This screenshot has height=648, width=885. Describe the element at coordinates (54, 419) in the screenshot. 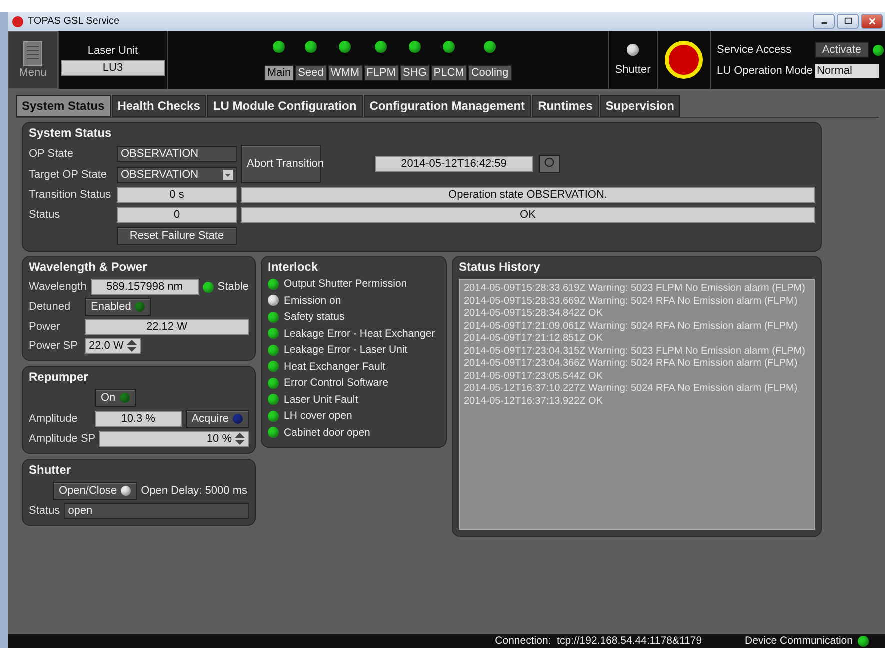

I see `field-label: Amplitude` at that location.